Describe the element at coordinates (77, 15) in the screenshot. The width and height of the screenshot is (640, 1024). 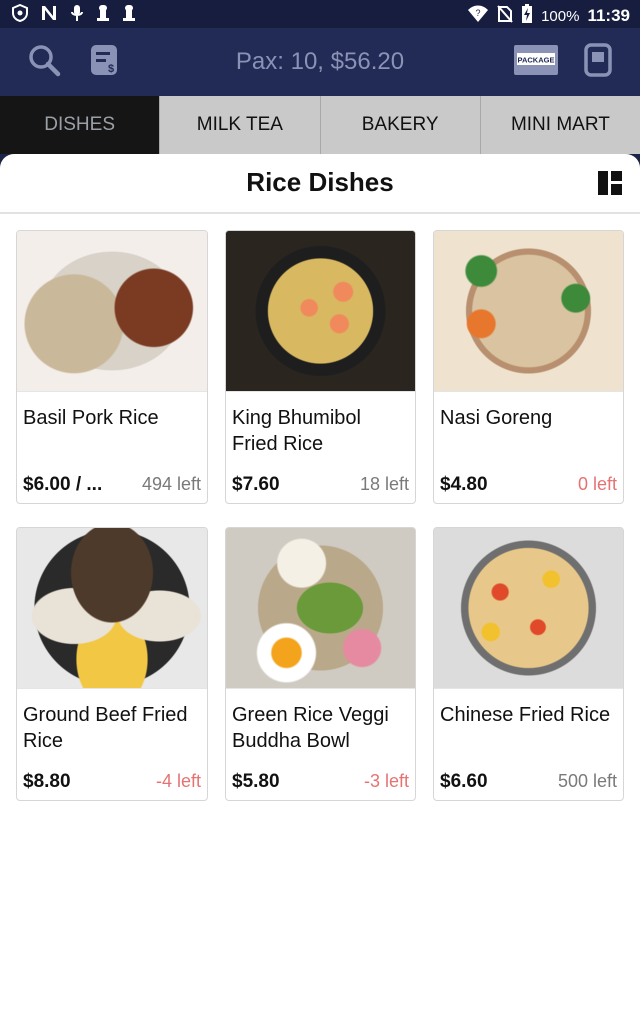
I see `microphone-icon` at that location.